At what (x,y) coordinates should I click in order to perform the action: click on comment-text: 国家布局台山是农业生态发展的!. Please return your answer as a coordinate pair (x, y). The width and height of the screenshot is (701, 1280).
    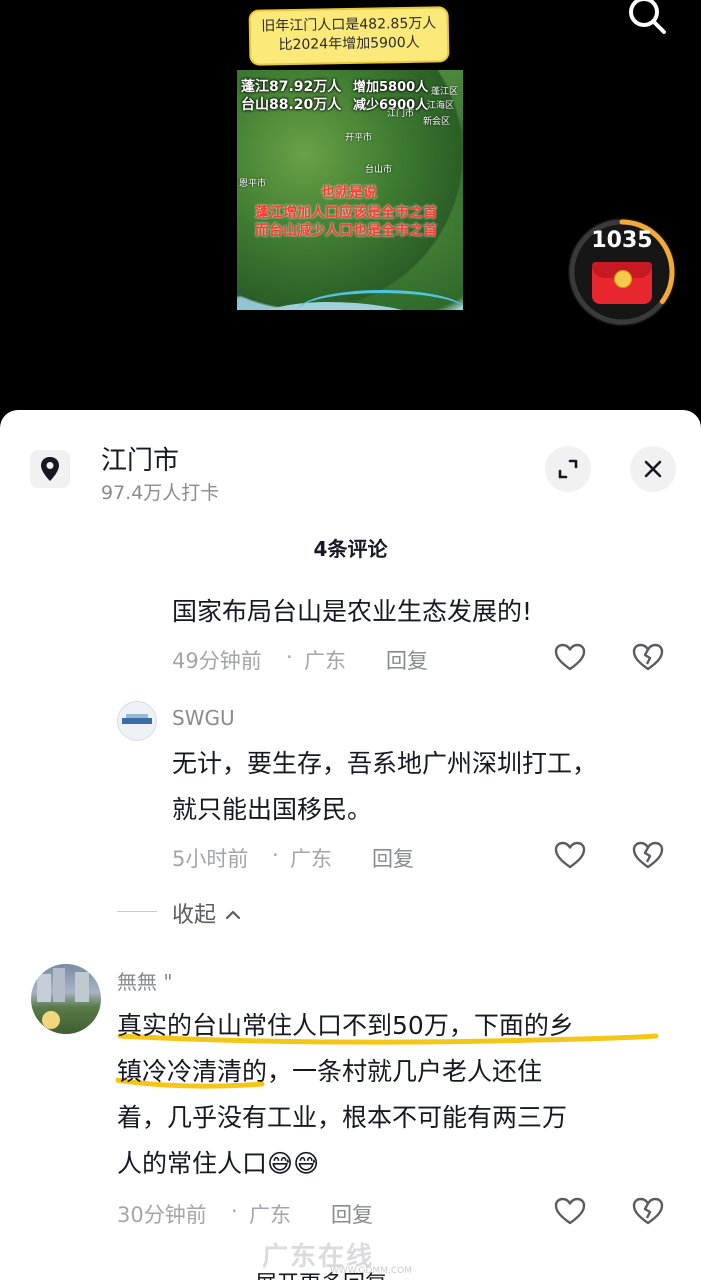
    Looking at the image, I should click on (352, 611).